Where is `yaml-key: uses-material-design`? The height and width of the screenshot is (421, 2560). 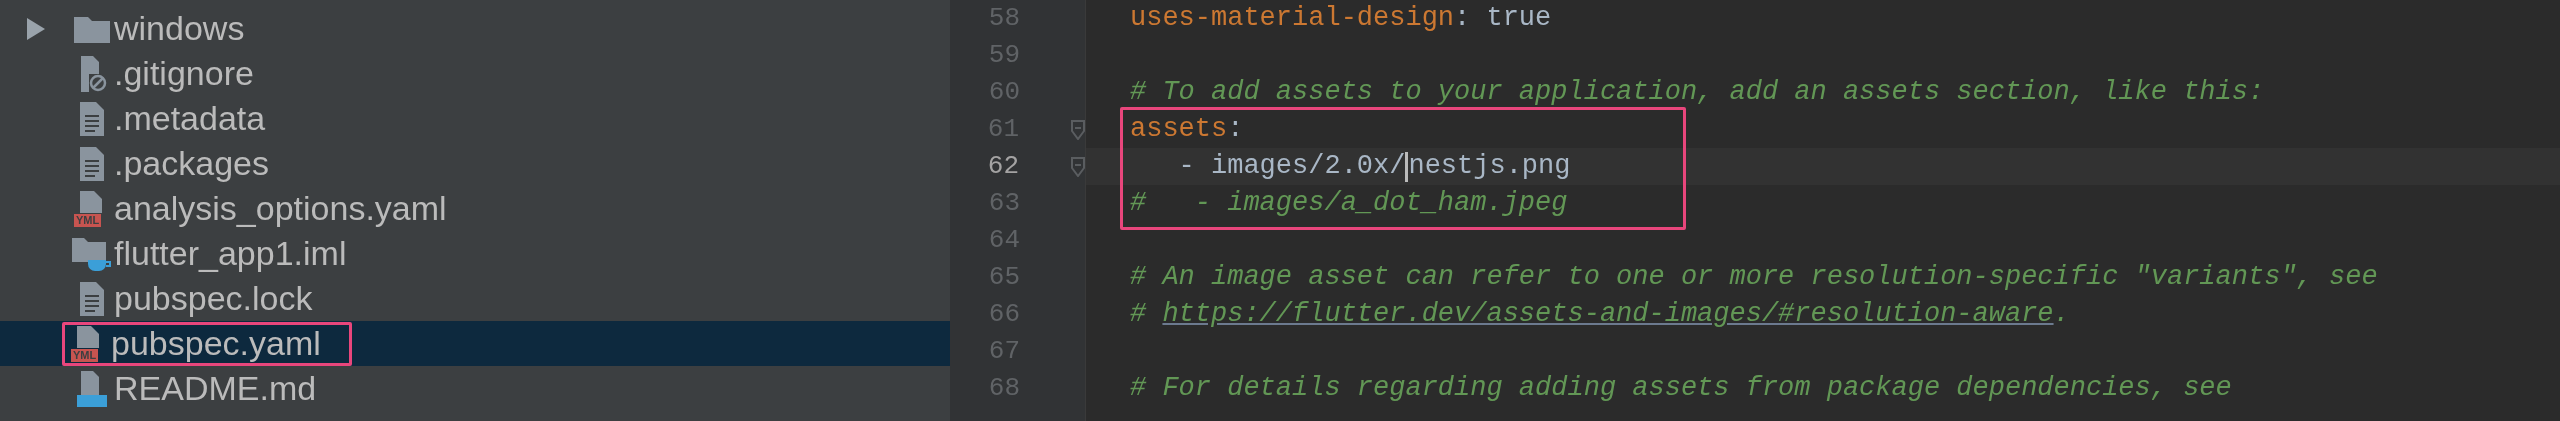 yaml-key: uses-material-design is located at coordinates (1292, 19).